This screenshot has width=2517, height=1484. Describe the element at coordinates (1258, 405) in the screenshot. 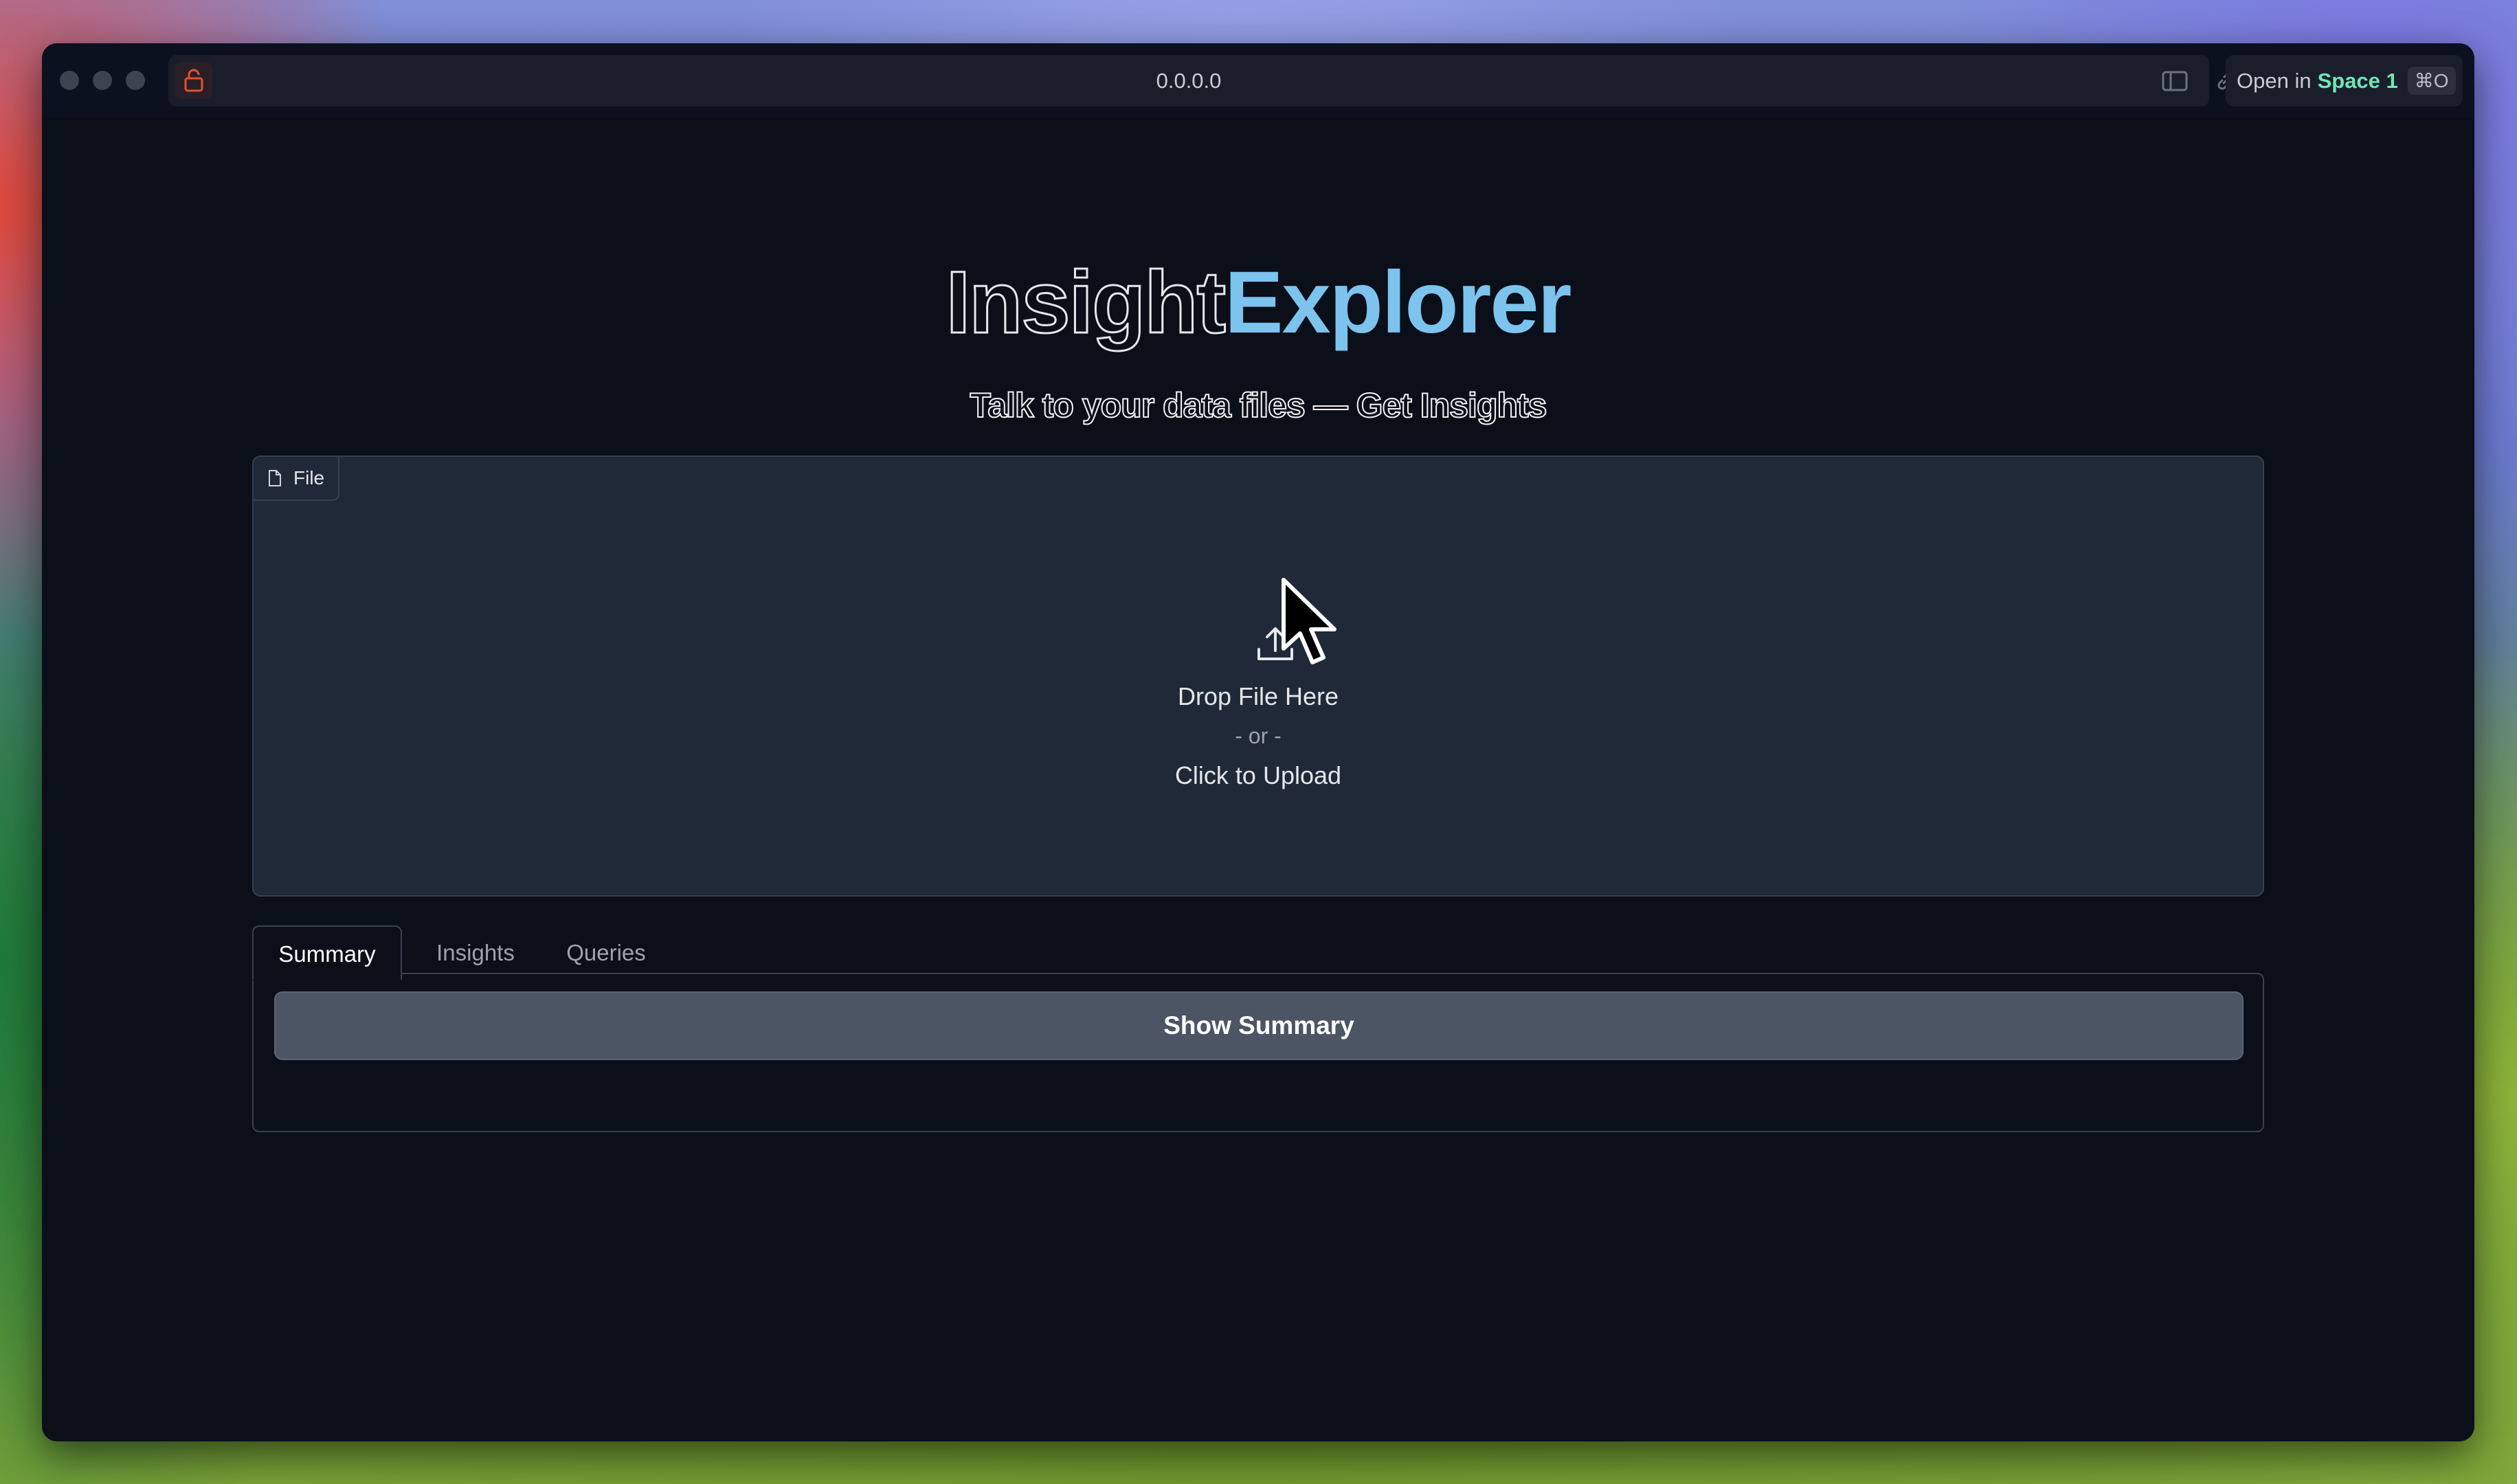

I see `page-subtitle: Talk to your data files — Get Insights` at that location.